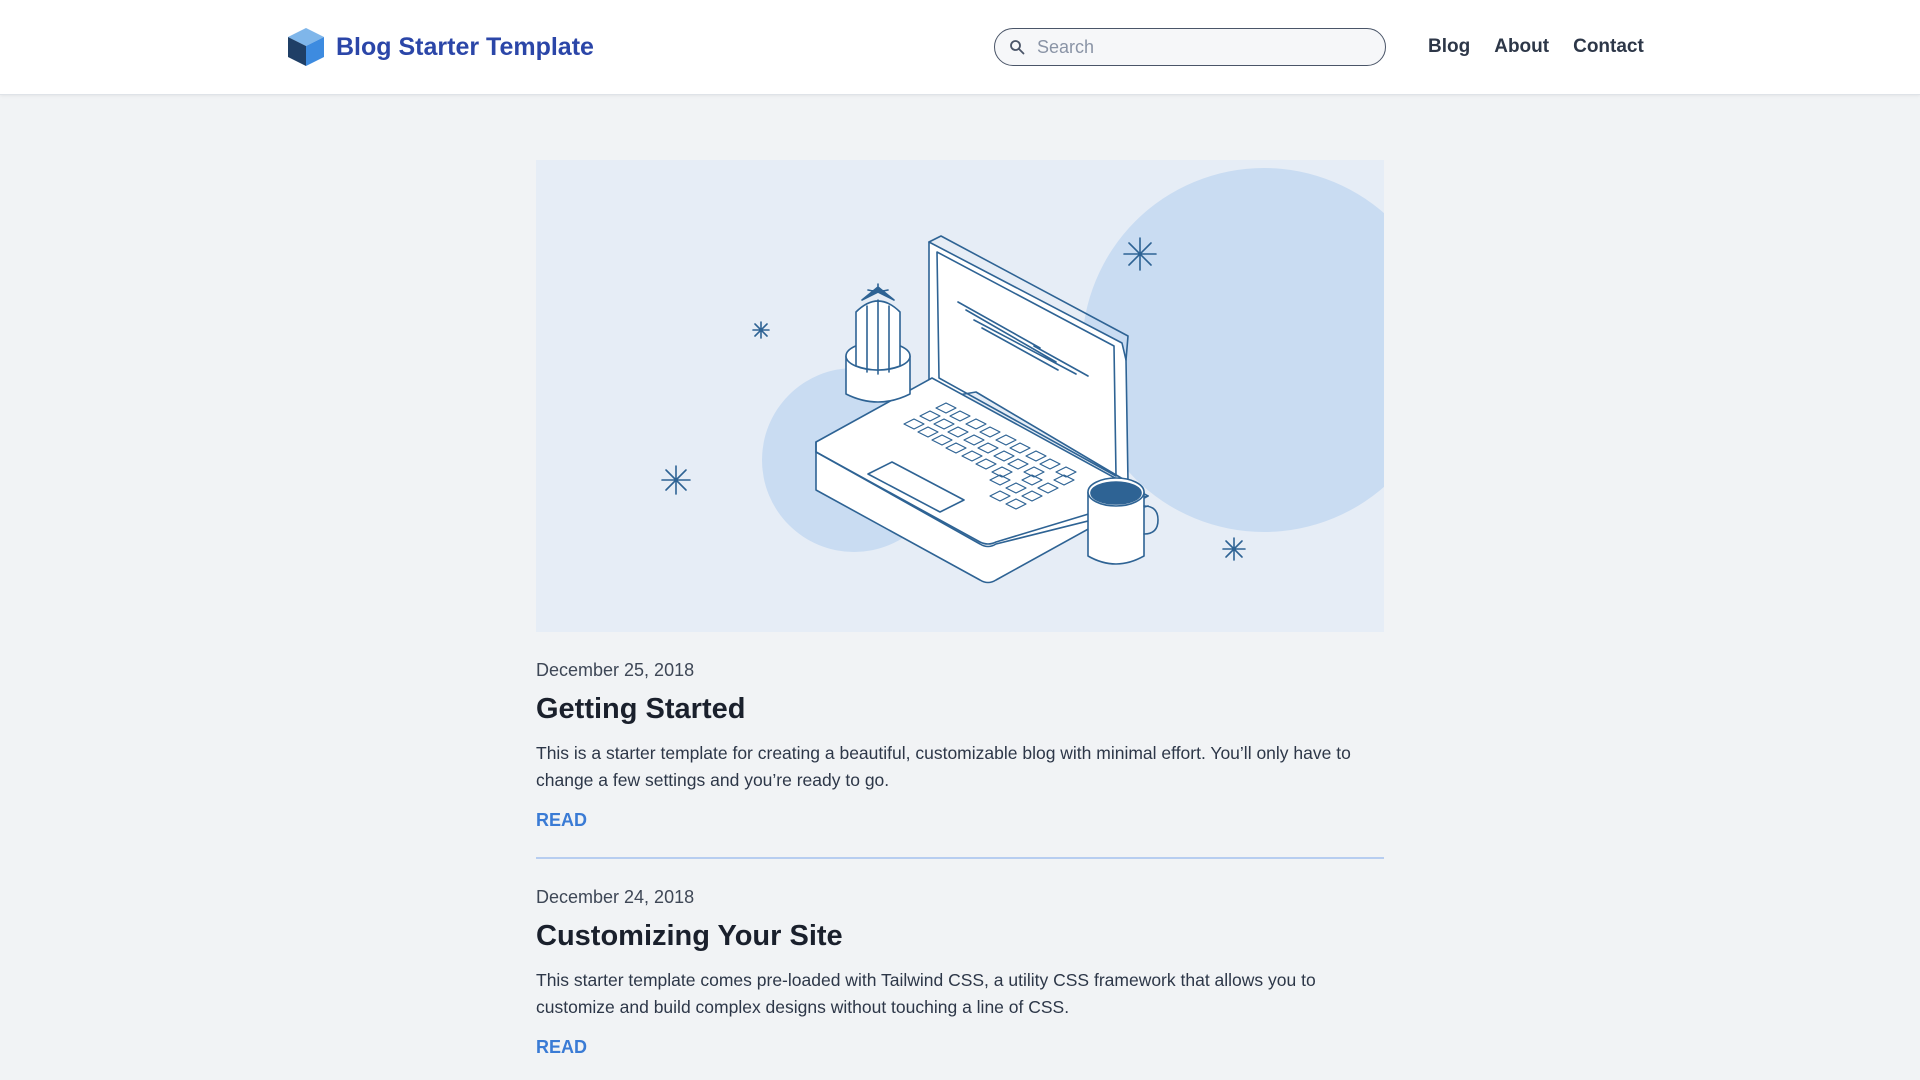 This screenshot has width=1920, height=1080. What do you see at coordinates (1449, 47) in the screenshot?
I see `nav-link-blog: Blog` at bounding box center [1449, 47].